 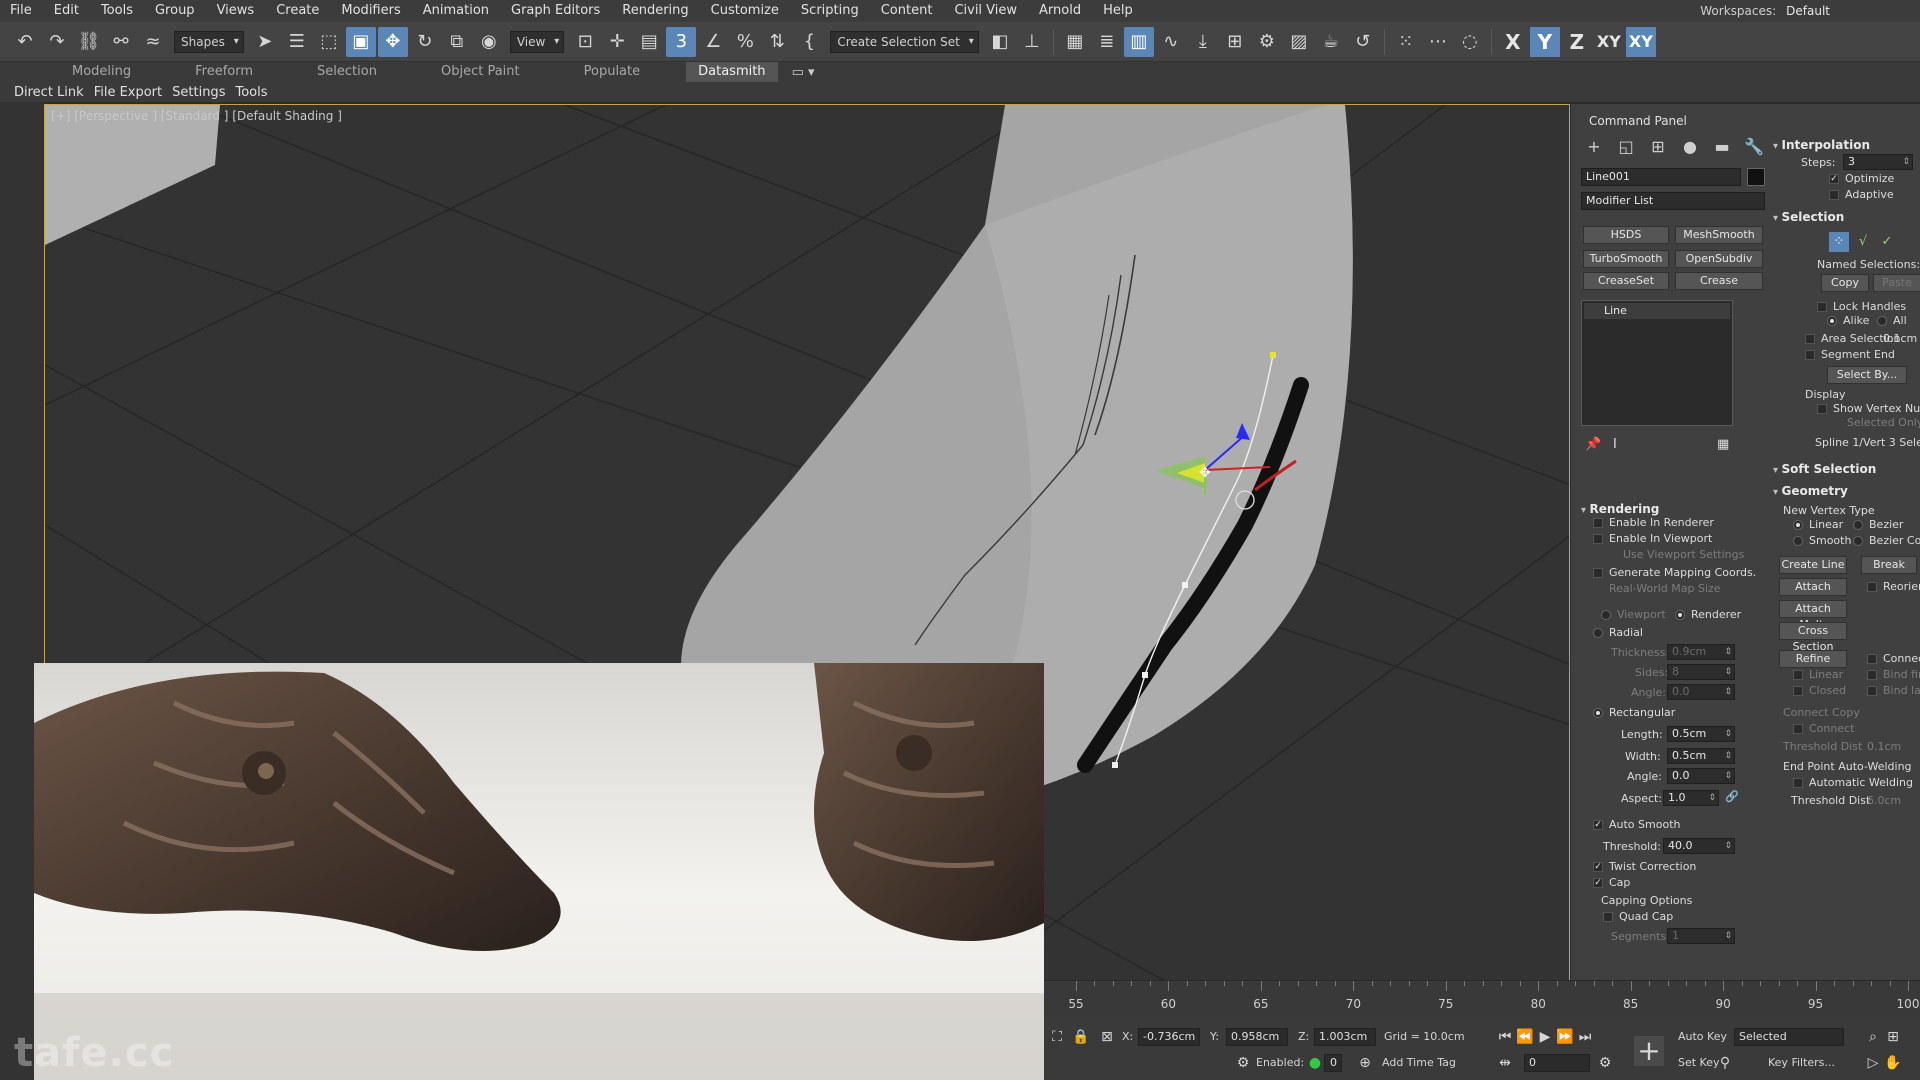 I want to click on previous-frame-icon: ⏪, so click(x=1525, y=1037).